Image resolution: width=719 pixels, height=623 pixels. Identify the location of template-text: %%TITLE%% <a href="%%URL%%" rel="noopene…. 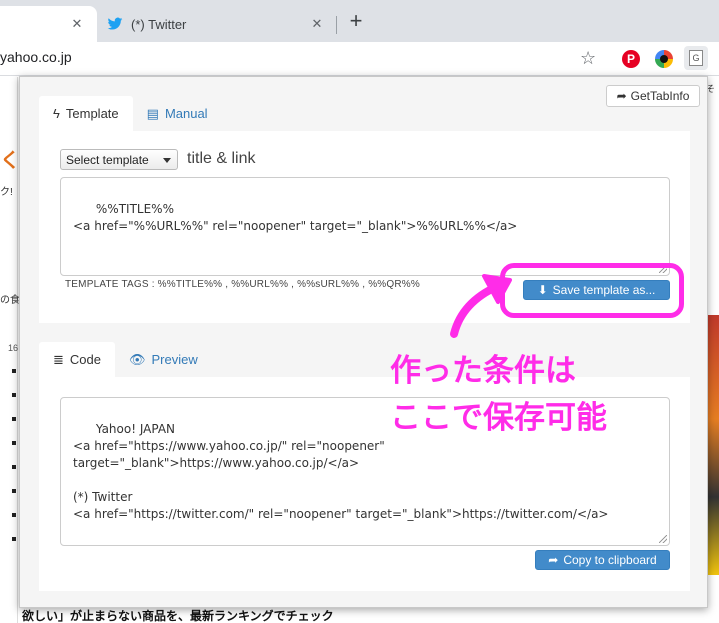
(295, 217).